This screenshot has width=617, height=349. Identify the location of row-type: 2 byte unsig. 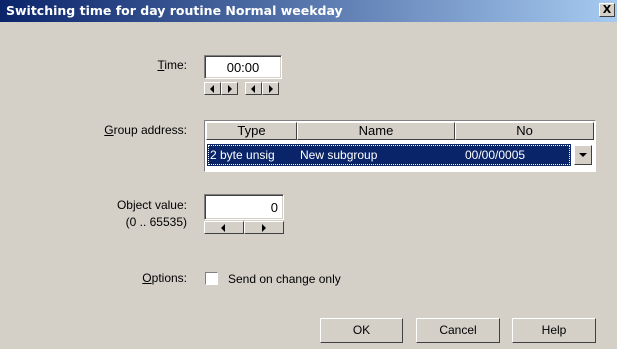
(242, 155).